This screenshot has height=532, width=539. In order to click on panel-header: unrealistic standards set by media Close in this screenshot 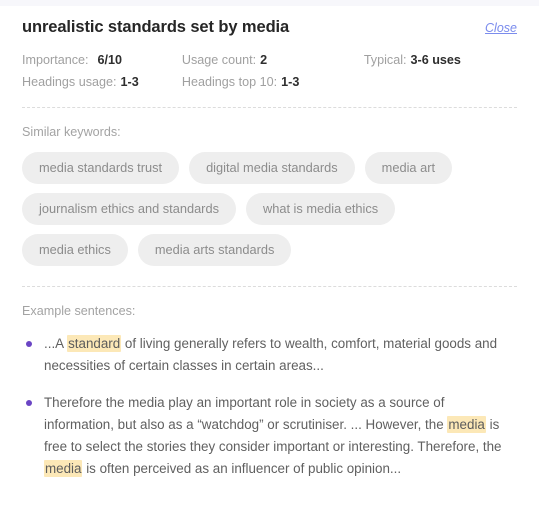, I will do `click(269, 21)`.